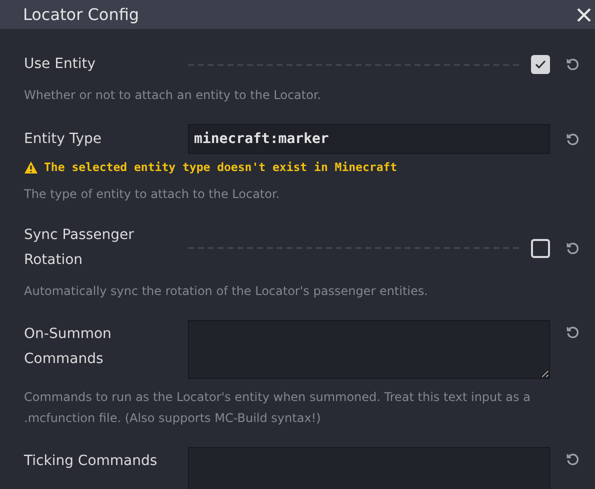  Describe the element at coordinates (226, 291) in the screenshot. I see `field-description: Automatically sync the rotation of the Locator's passenger entities.` at that location.